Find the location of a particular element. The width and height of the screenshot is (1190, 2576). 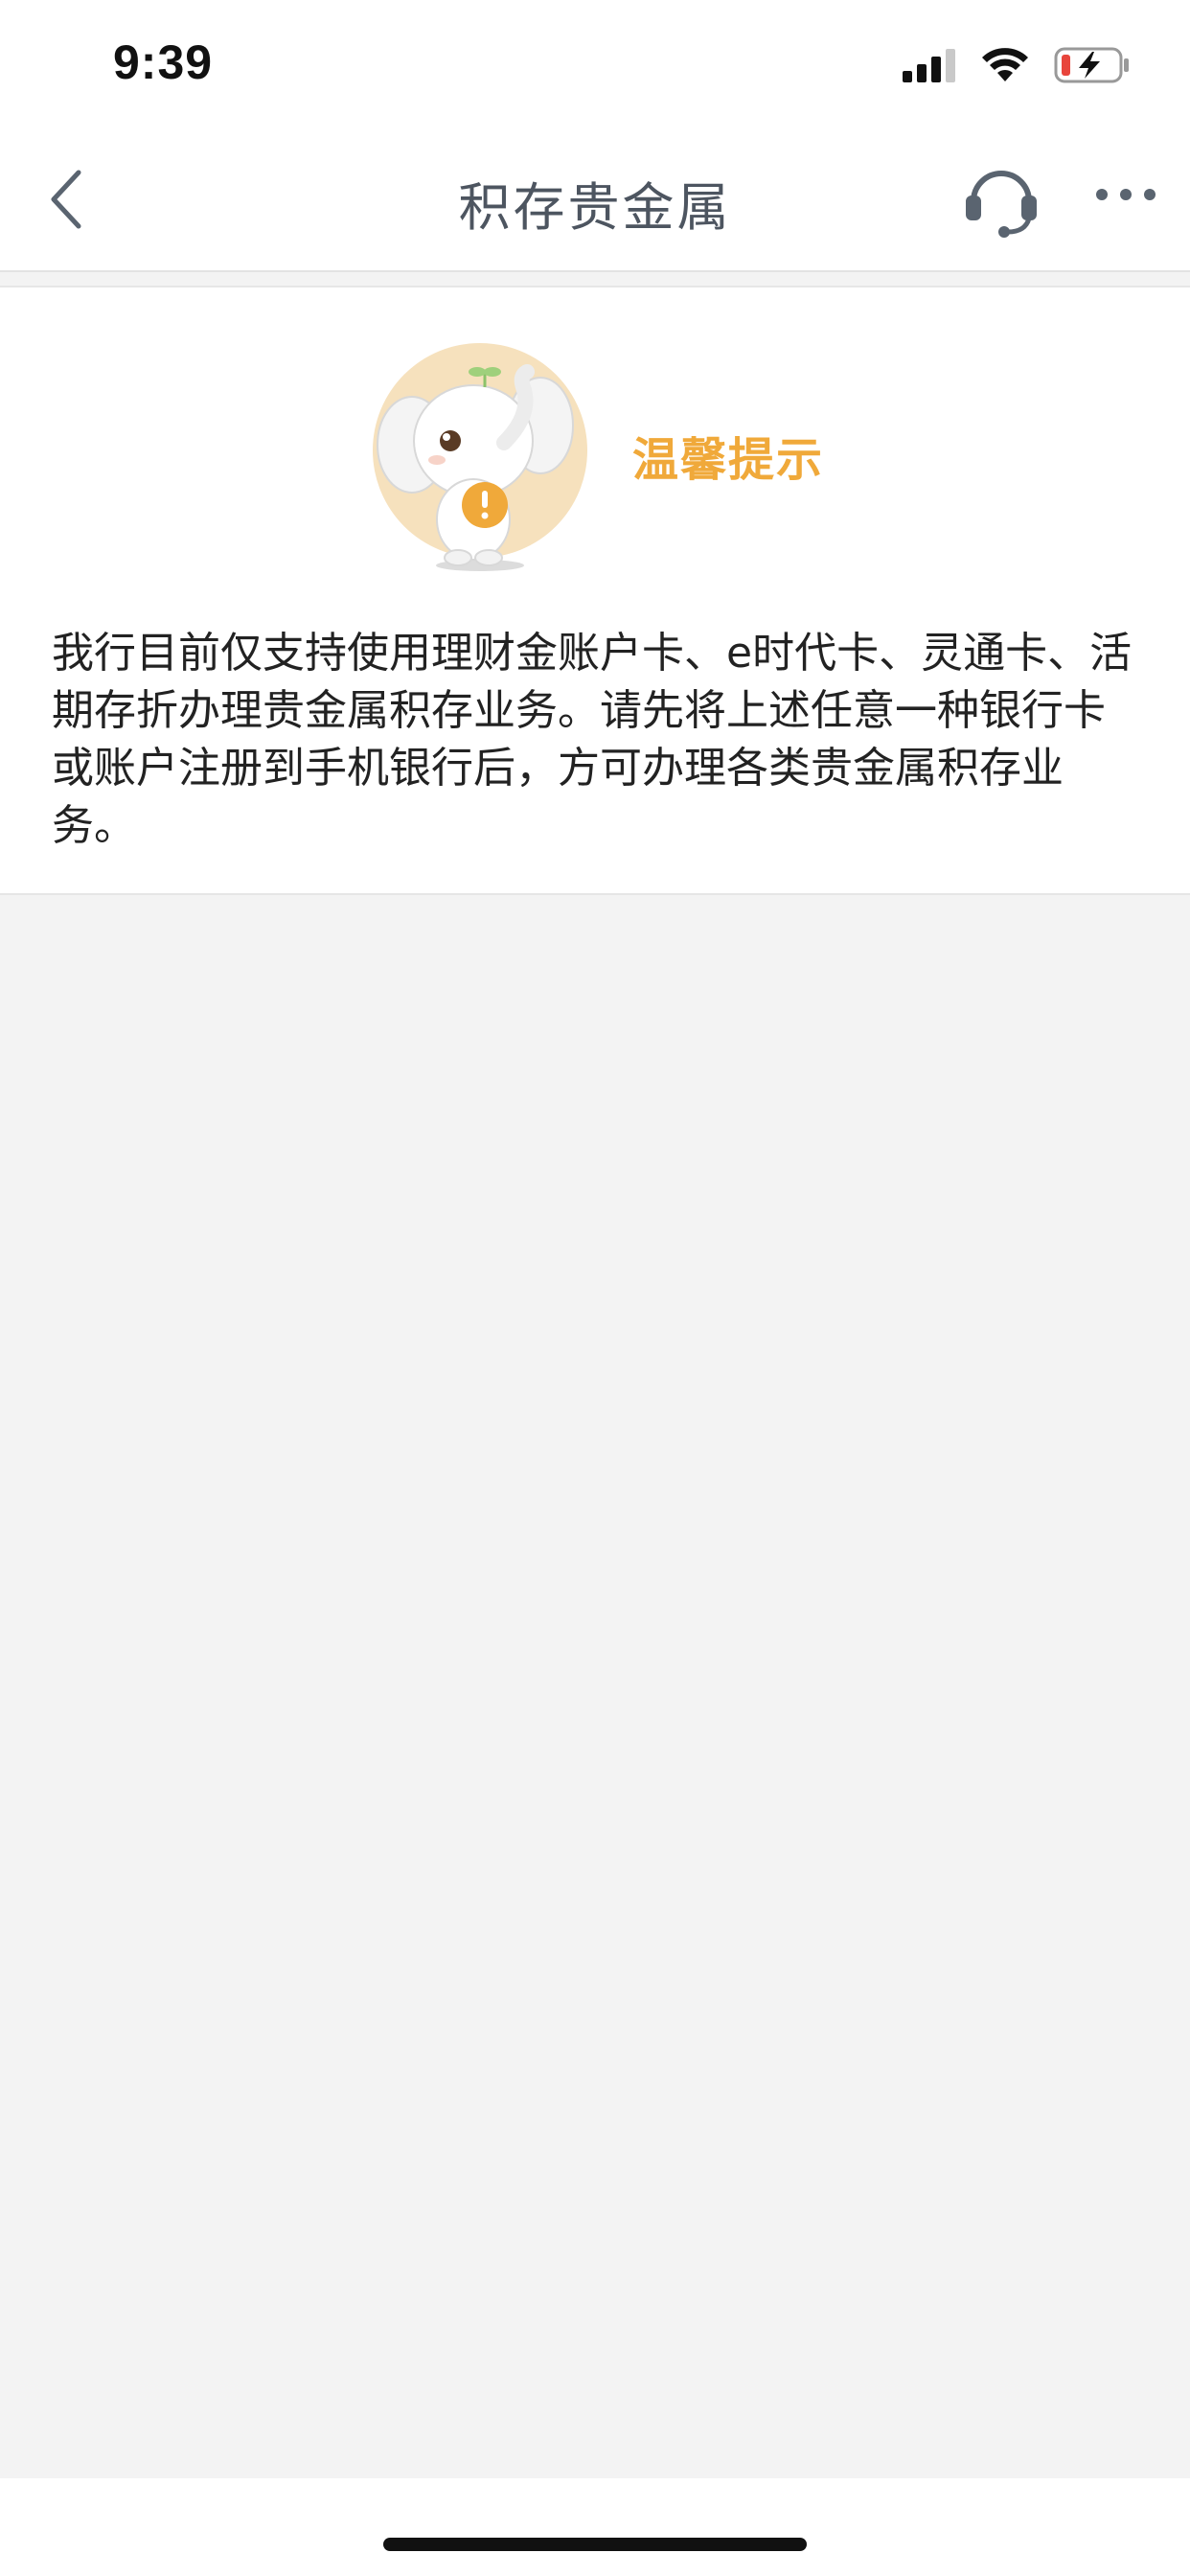

nav-bar: 积存贵金属 is located at coordinates (595, 199).